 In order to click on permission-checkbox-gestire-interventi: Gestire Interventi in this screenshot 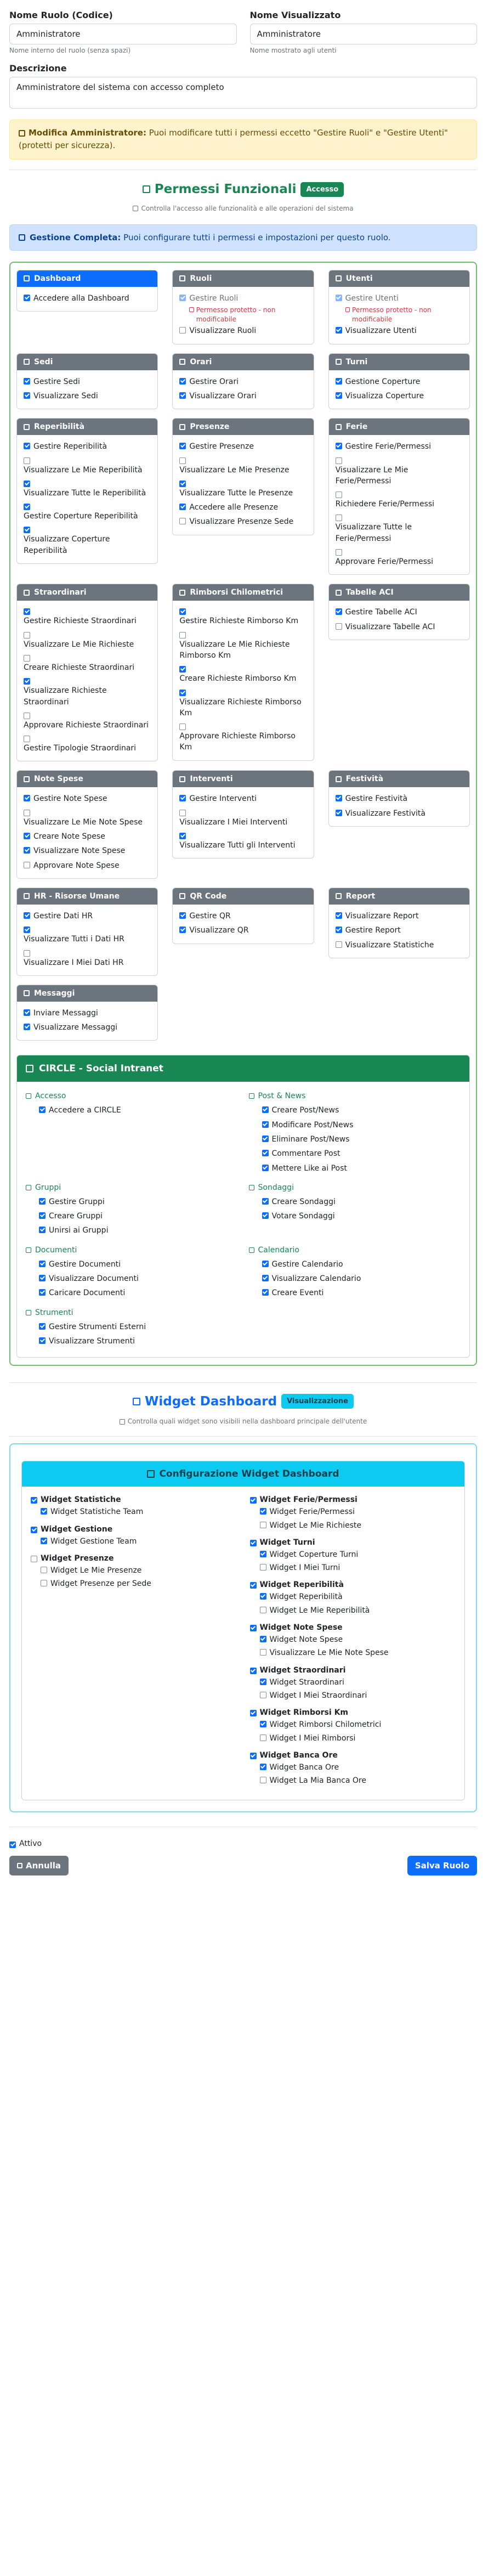, I will do `click(243, 799)`.